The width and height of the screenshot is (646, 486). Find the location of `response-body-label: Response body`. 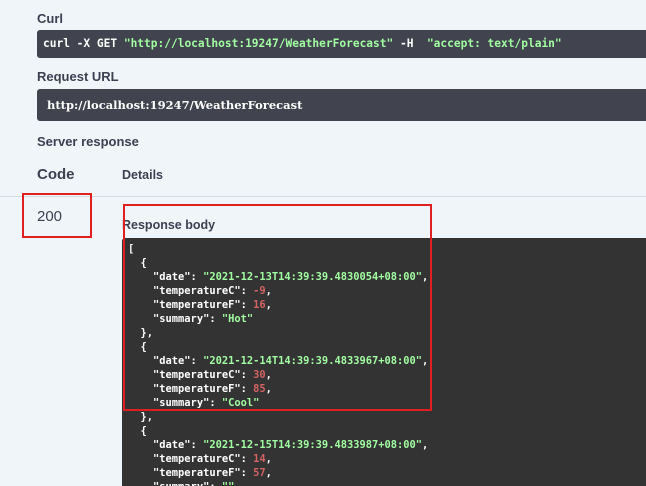

response-body-label: Response body is located at coordinates (169, 225).